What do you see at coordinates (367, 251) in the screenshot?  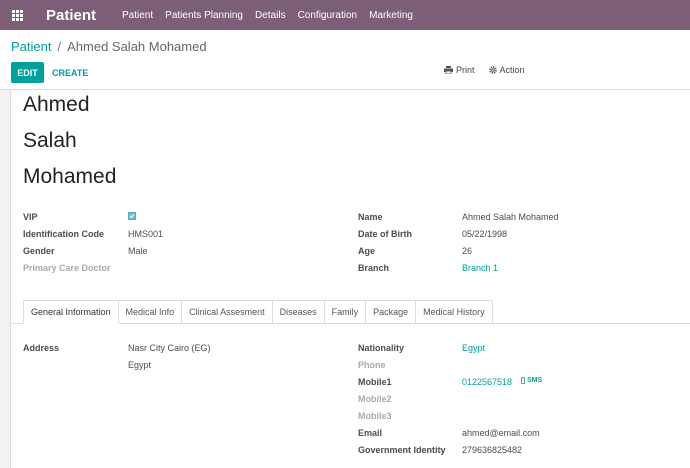 I see `age-label: Age` at bounding box center [367, 251].